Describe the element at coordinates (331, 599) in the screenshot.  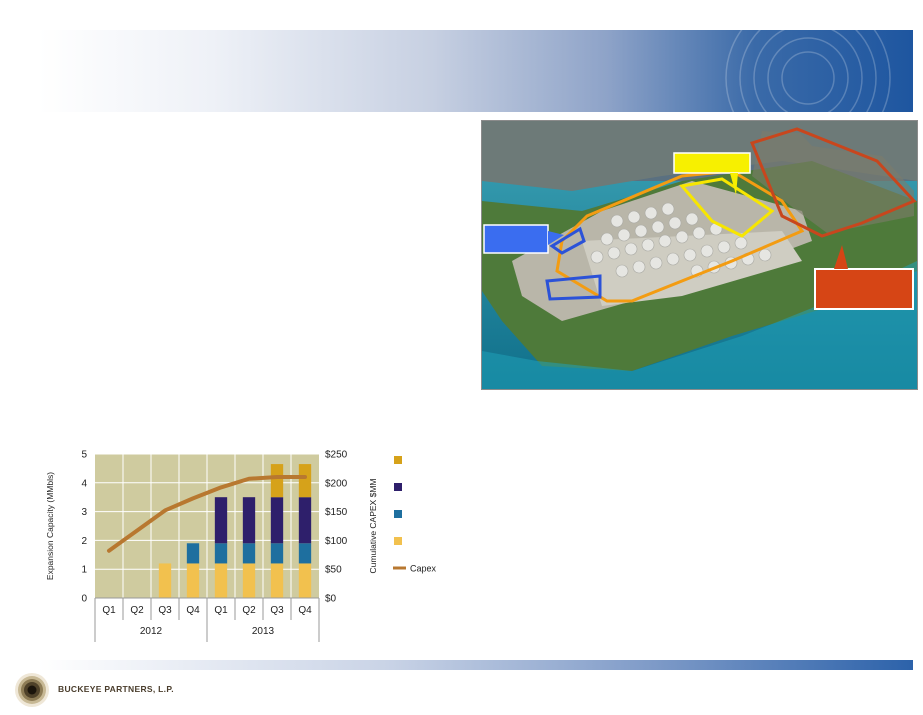
I see `y2-tick-label: $0` at that location.